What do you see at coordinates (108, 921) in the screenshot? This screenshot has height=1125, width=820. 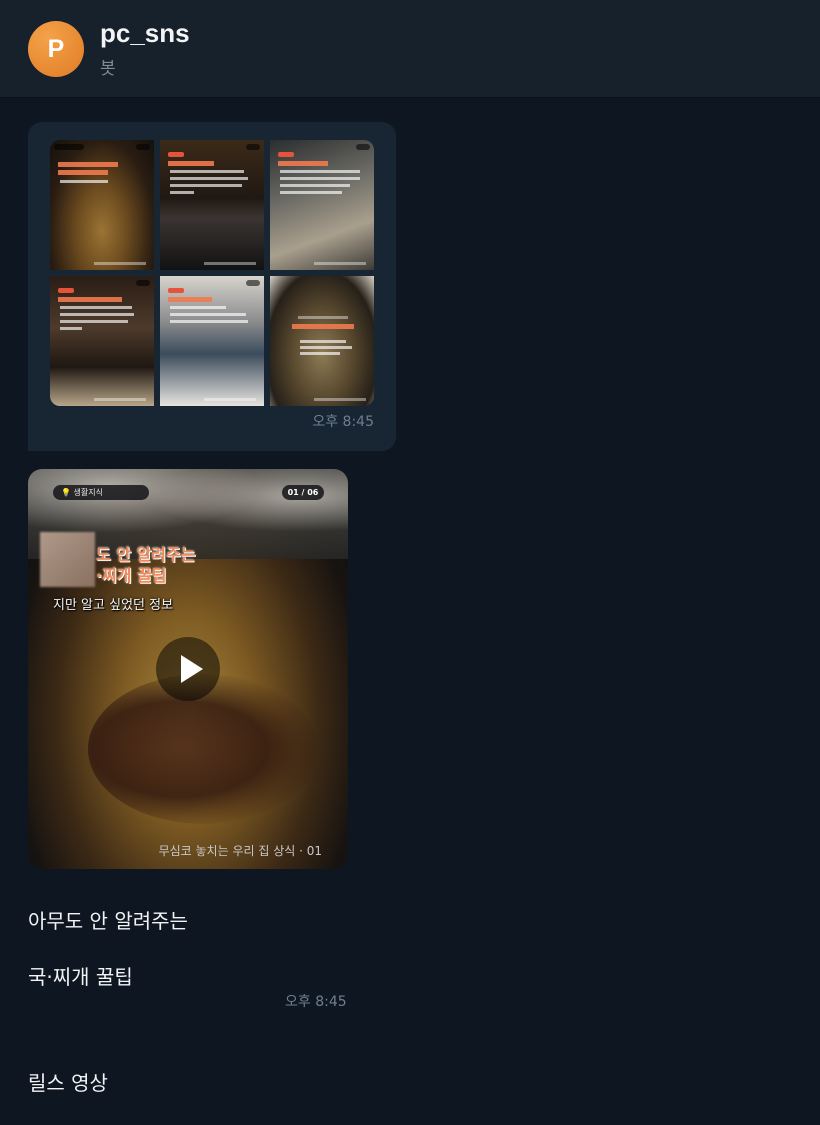 I see `message-text-line1: 아무도 안 알려주는` at bounding box center [108, 921].